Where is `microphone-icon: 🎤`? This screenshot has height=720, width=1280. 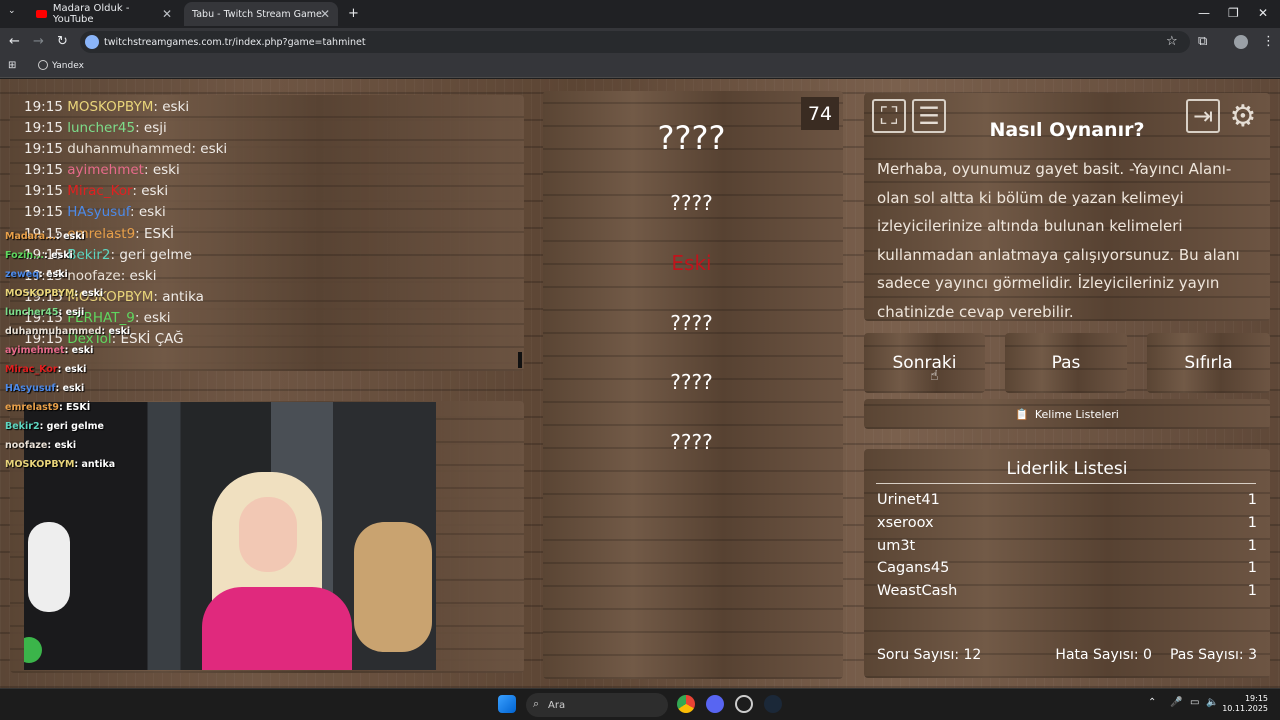 microphone-icon: 🎤 is located at coordinates (1176, 702).